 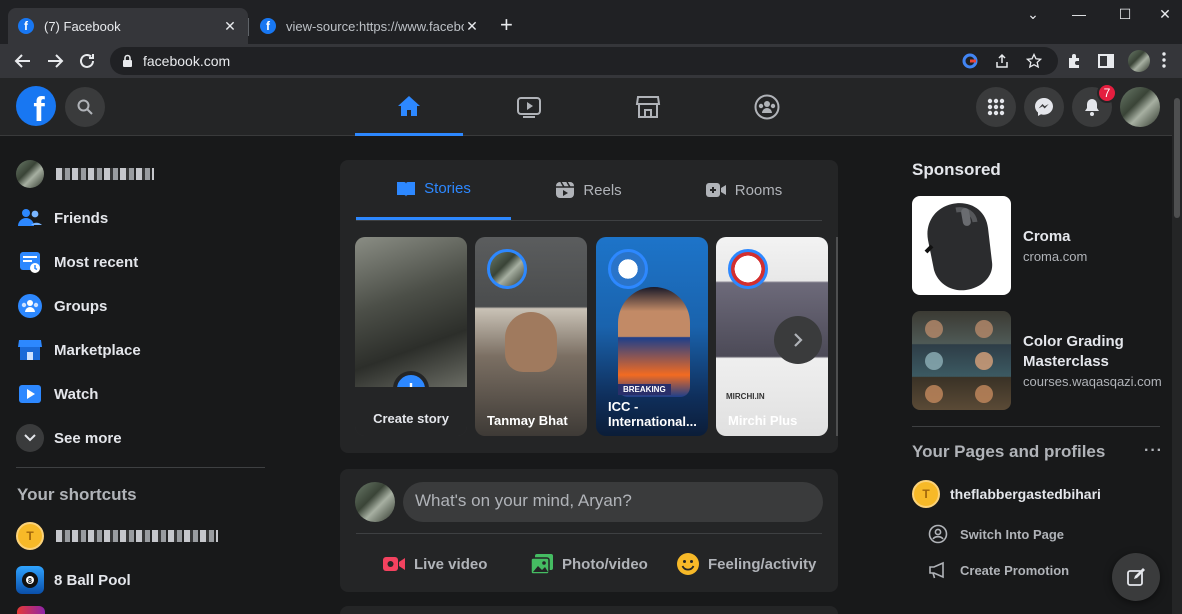 I want to click on sidebar-item-friends: Friends, so click(x=62, y=218).